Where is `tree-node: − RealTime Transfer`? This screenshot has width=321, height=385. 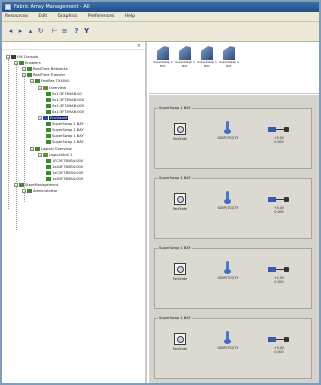 tree-node: − RealTime Transfer is located at coordinates (43, 75).